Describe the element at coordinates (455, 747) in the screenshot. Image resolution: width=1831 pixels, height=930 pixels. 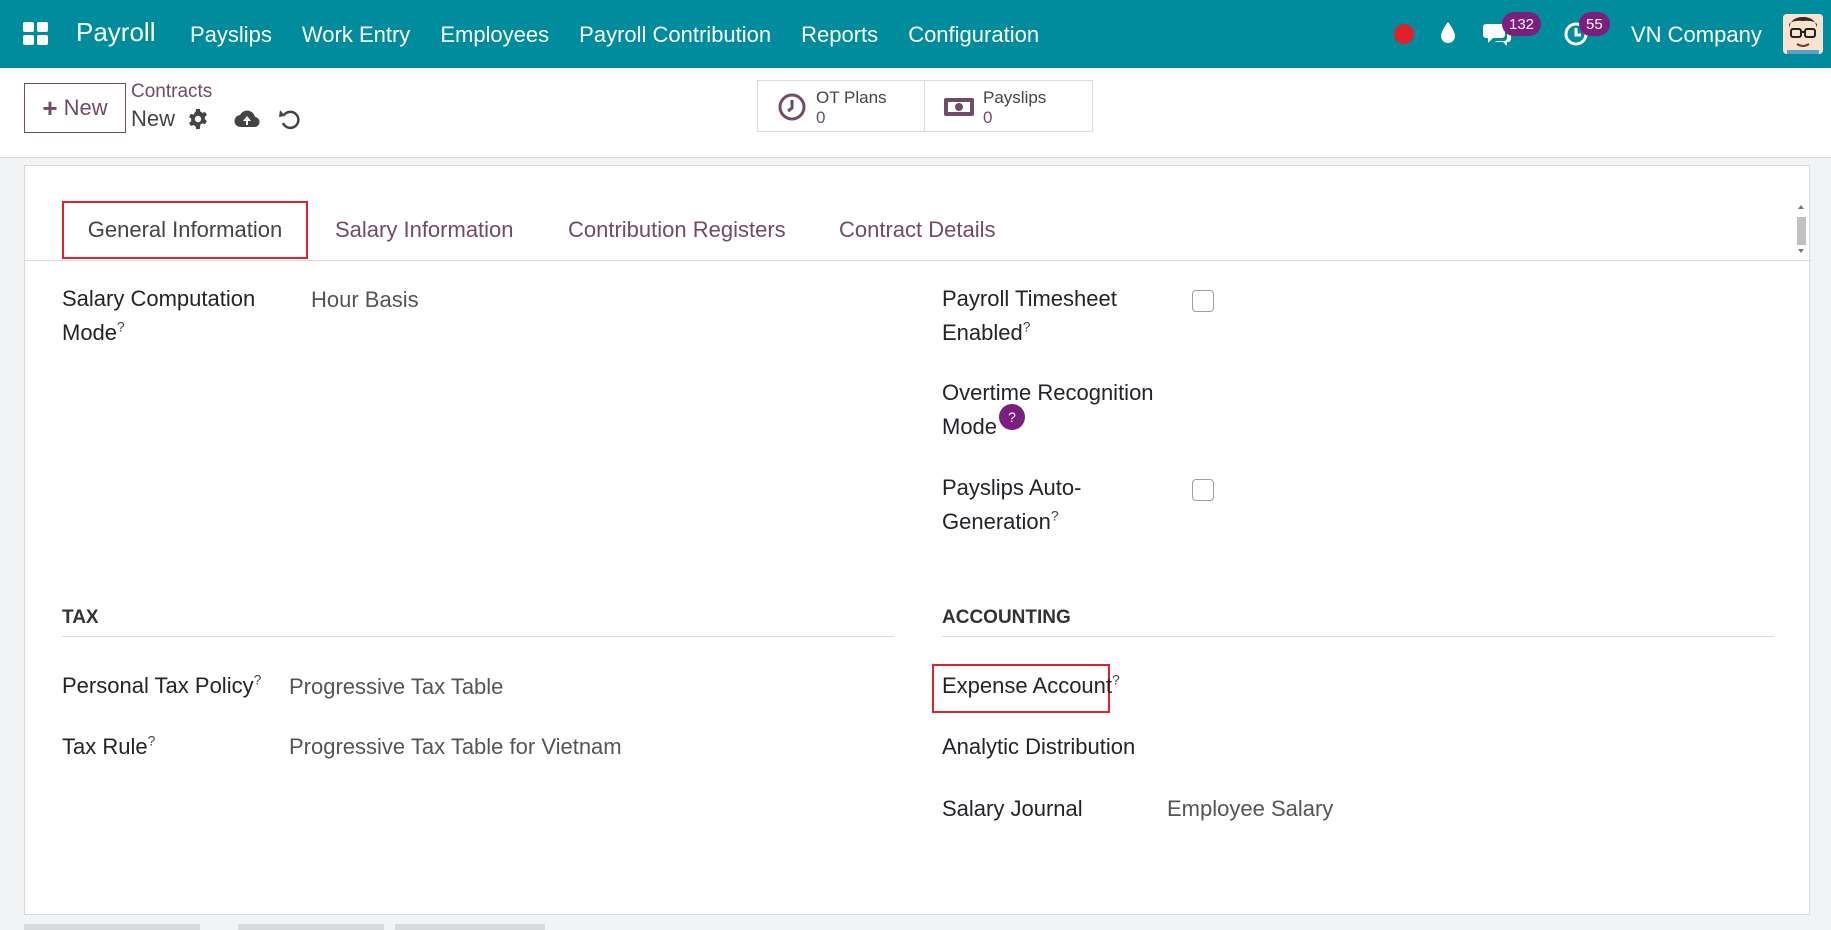
I see `tax-rule-value: Progressive Tax Table for Vietnam` at that location.